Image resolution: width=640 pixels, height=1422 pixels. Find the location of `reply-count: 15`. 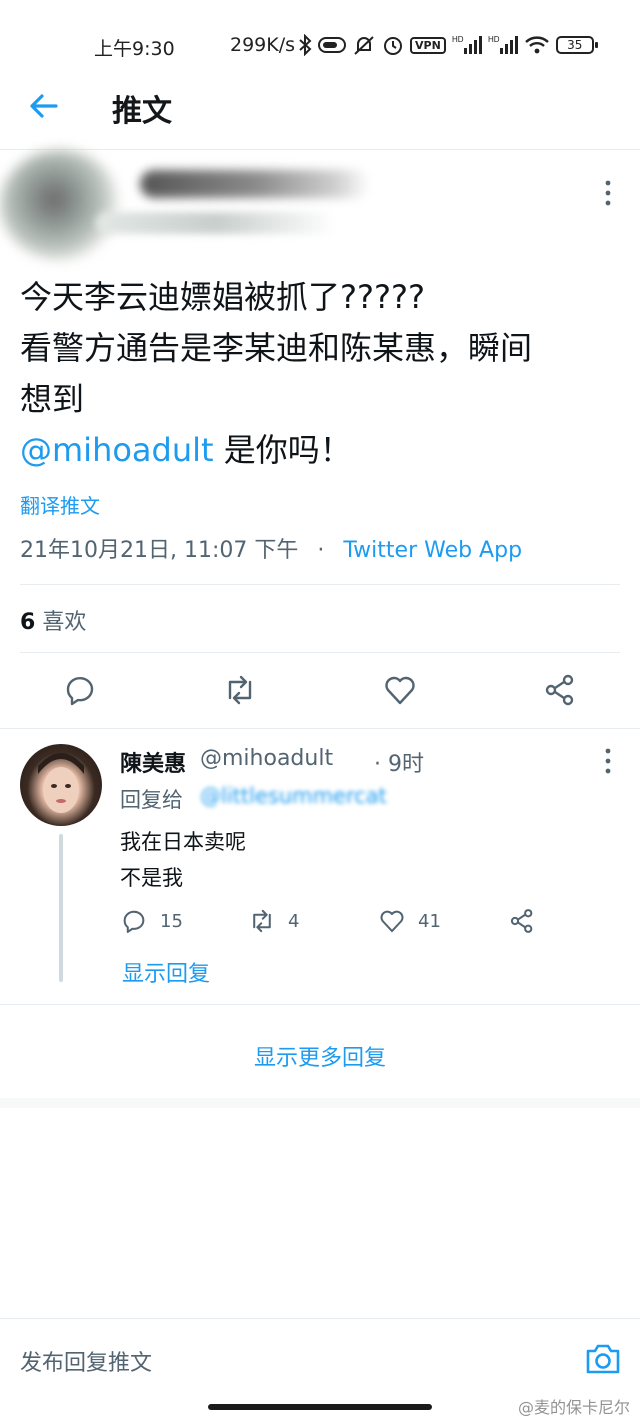

reply-count: 15 is located at coordinates (171, 921).